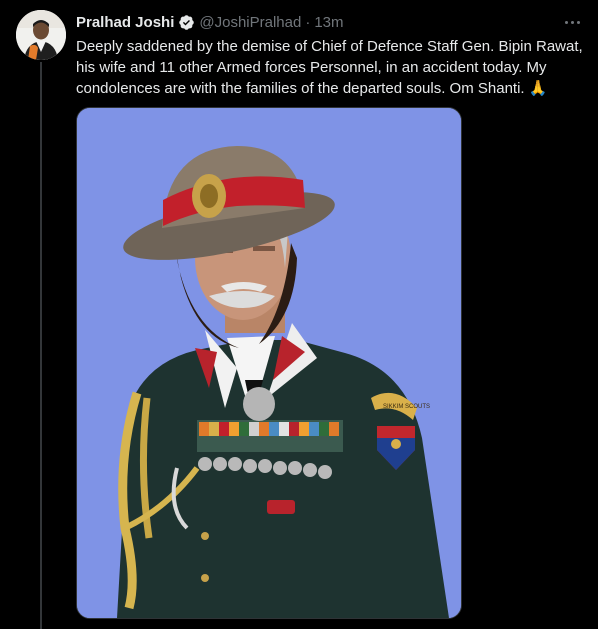 The height and width of the screenshot is (629, 598). I want to click on shoulder-badge-label: SIKKIM SCOUTS, so click(406, 407).